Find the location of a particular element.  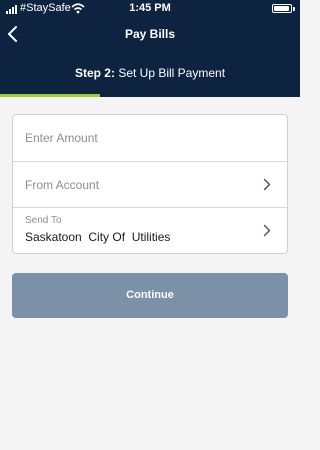

step-indicator: Step 2: Set Up Bill Payment is located at coordinates (150, 73).